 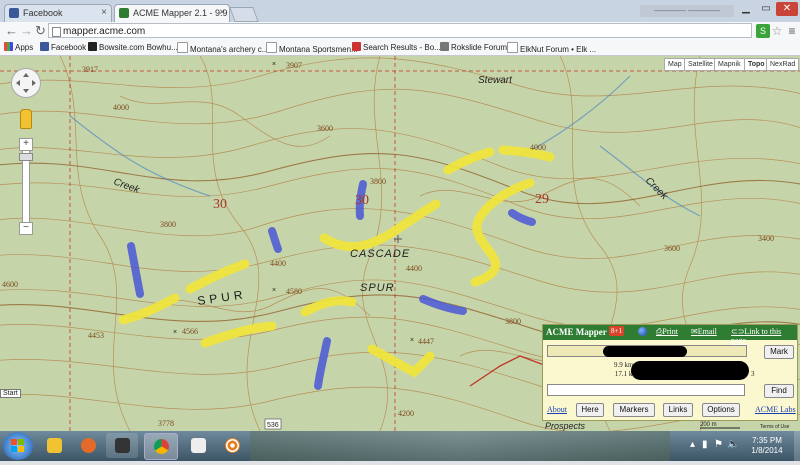 I want to click on mark-button: Mark, so click(x=779, y=352).